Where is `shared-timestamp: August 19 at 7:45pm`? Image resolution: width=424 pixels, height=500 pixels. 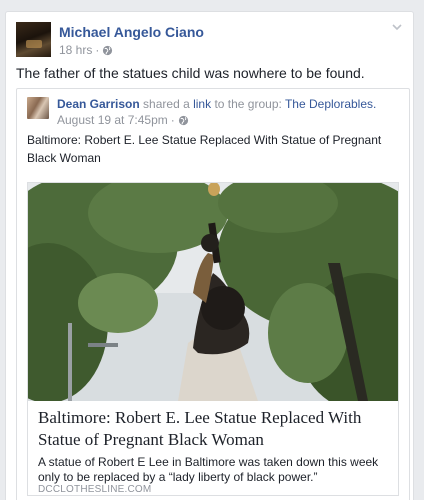 shared-timestamp: August 19 at 7:45pm is located at coordinates (112, 120).